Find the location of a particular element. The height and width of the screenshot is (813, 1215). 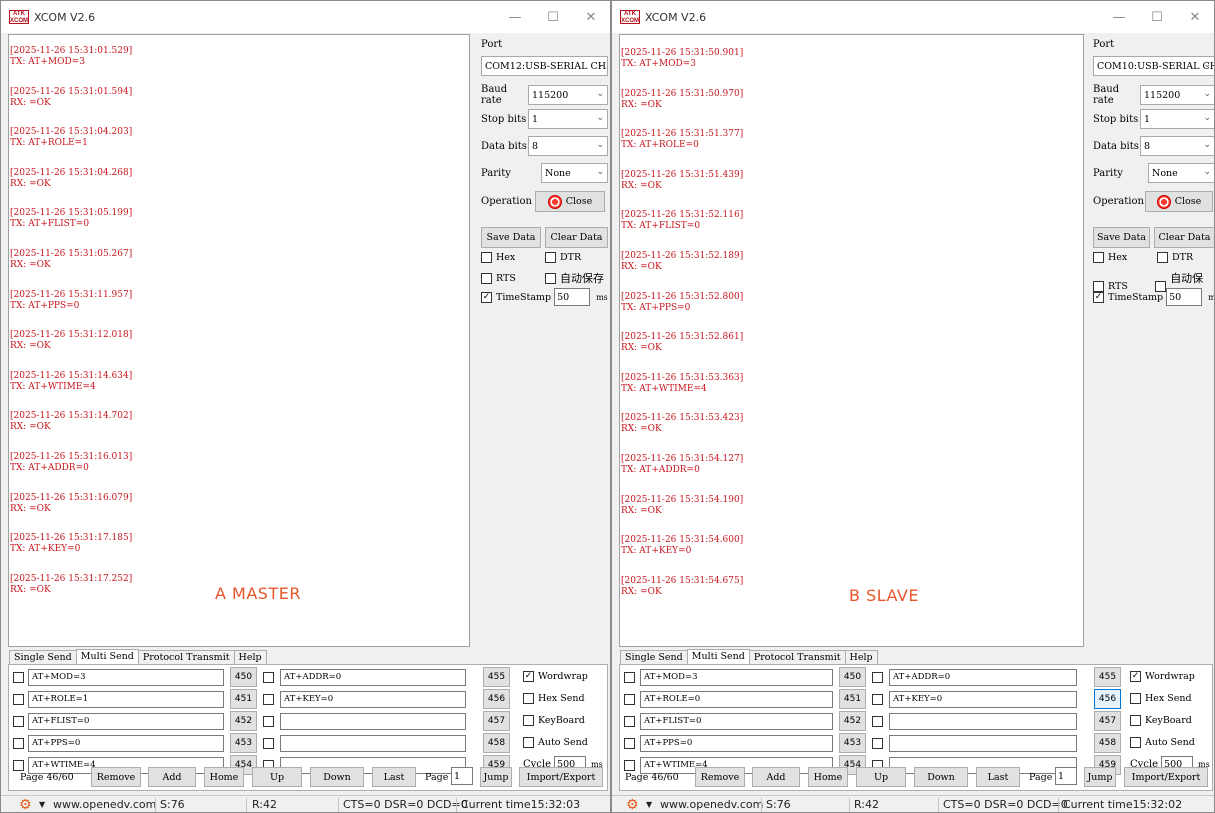

multi-send-button: 453 is located at coordinates (852, 743).